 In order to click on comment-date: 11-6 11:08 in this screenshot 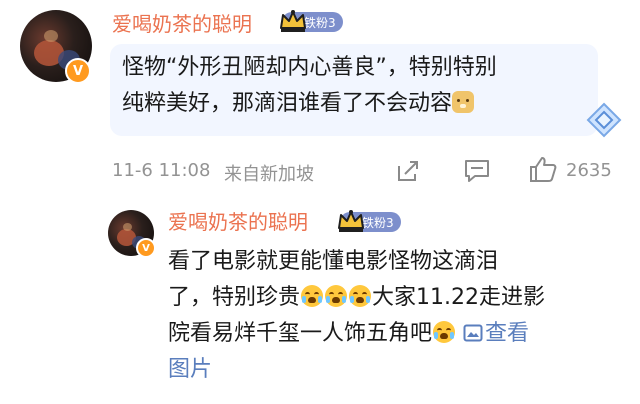, I will do `click(161, 170)`.